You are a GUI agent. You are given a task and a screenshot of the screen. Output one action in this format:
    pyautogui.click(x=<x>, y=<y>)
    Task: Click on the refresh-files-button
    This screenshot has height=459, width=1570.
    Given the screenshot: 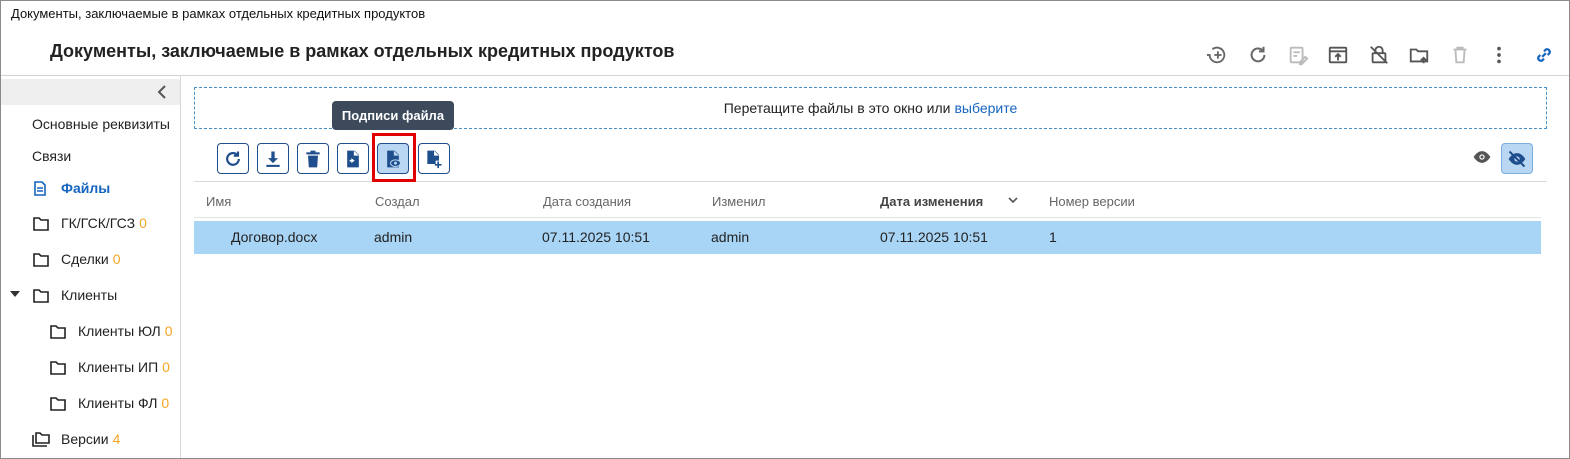 What is the action you would take?
    pyautogui.click(x=233, y=158)
    